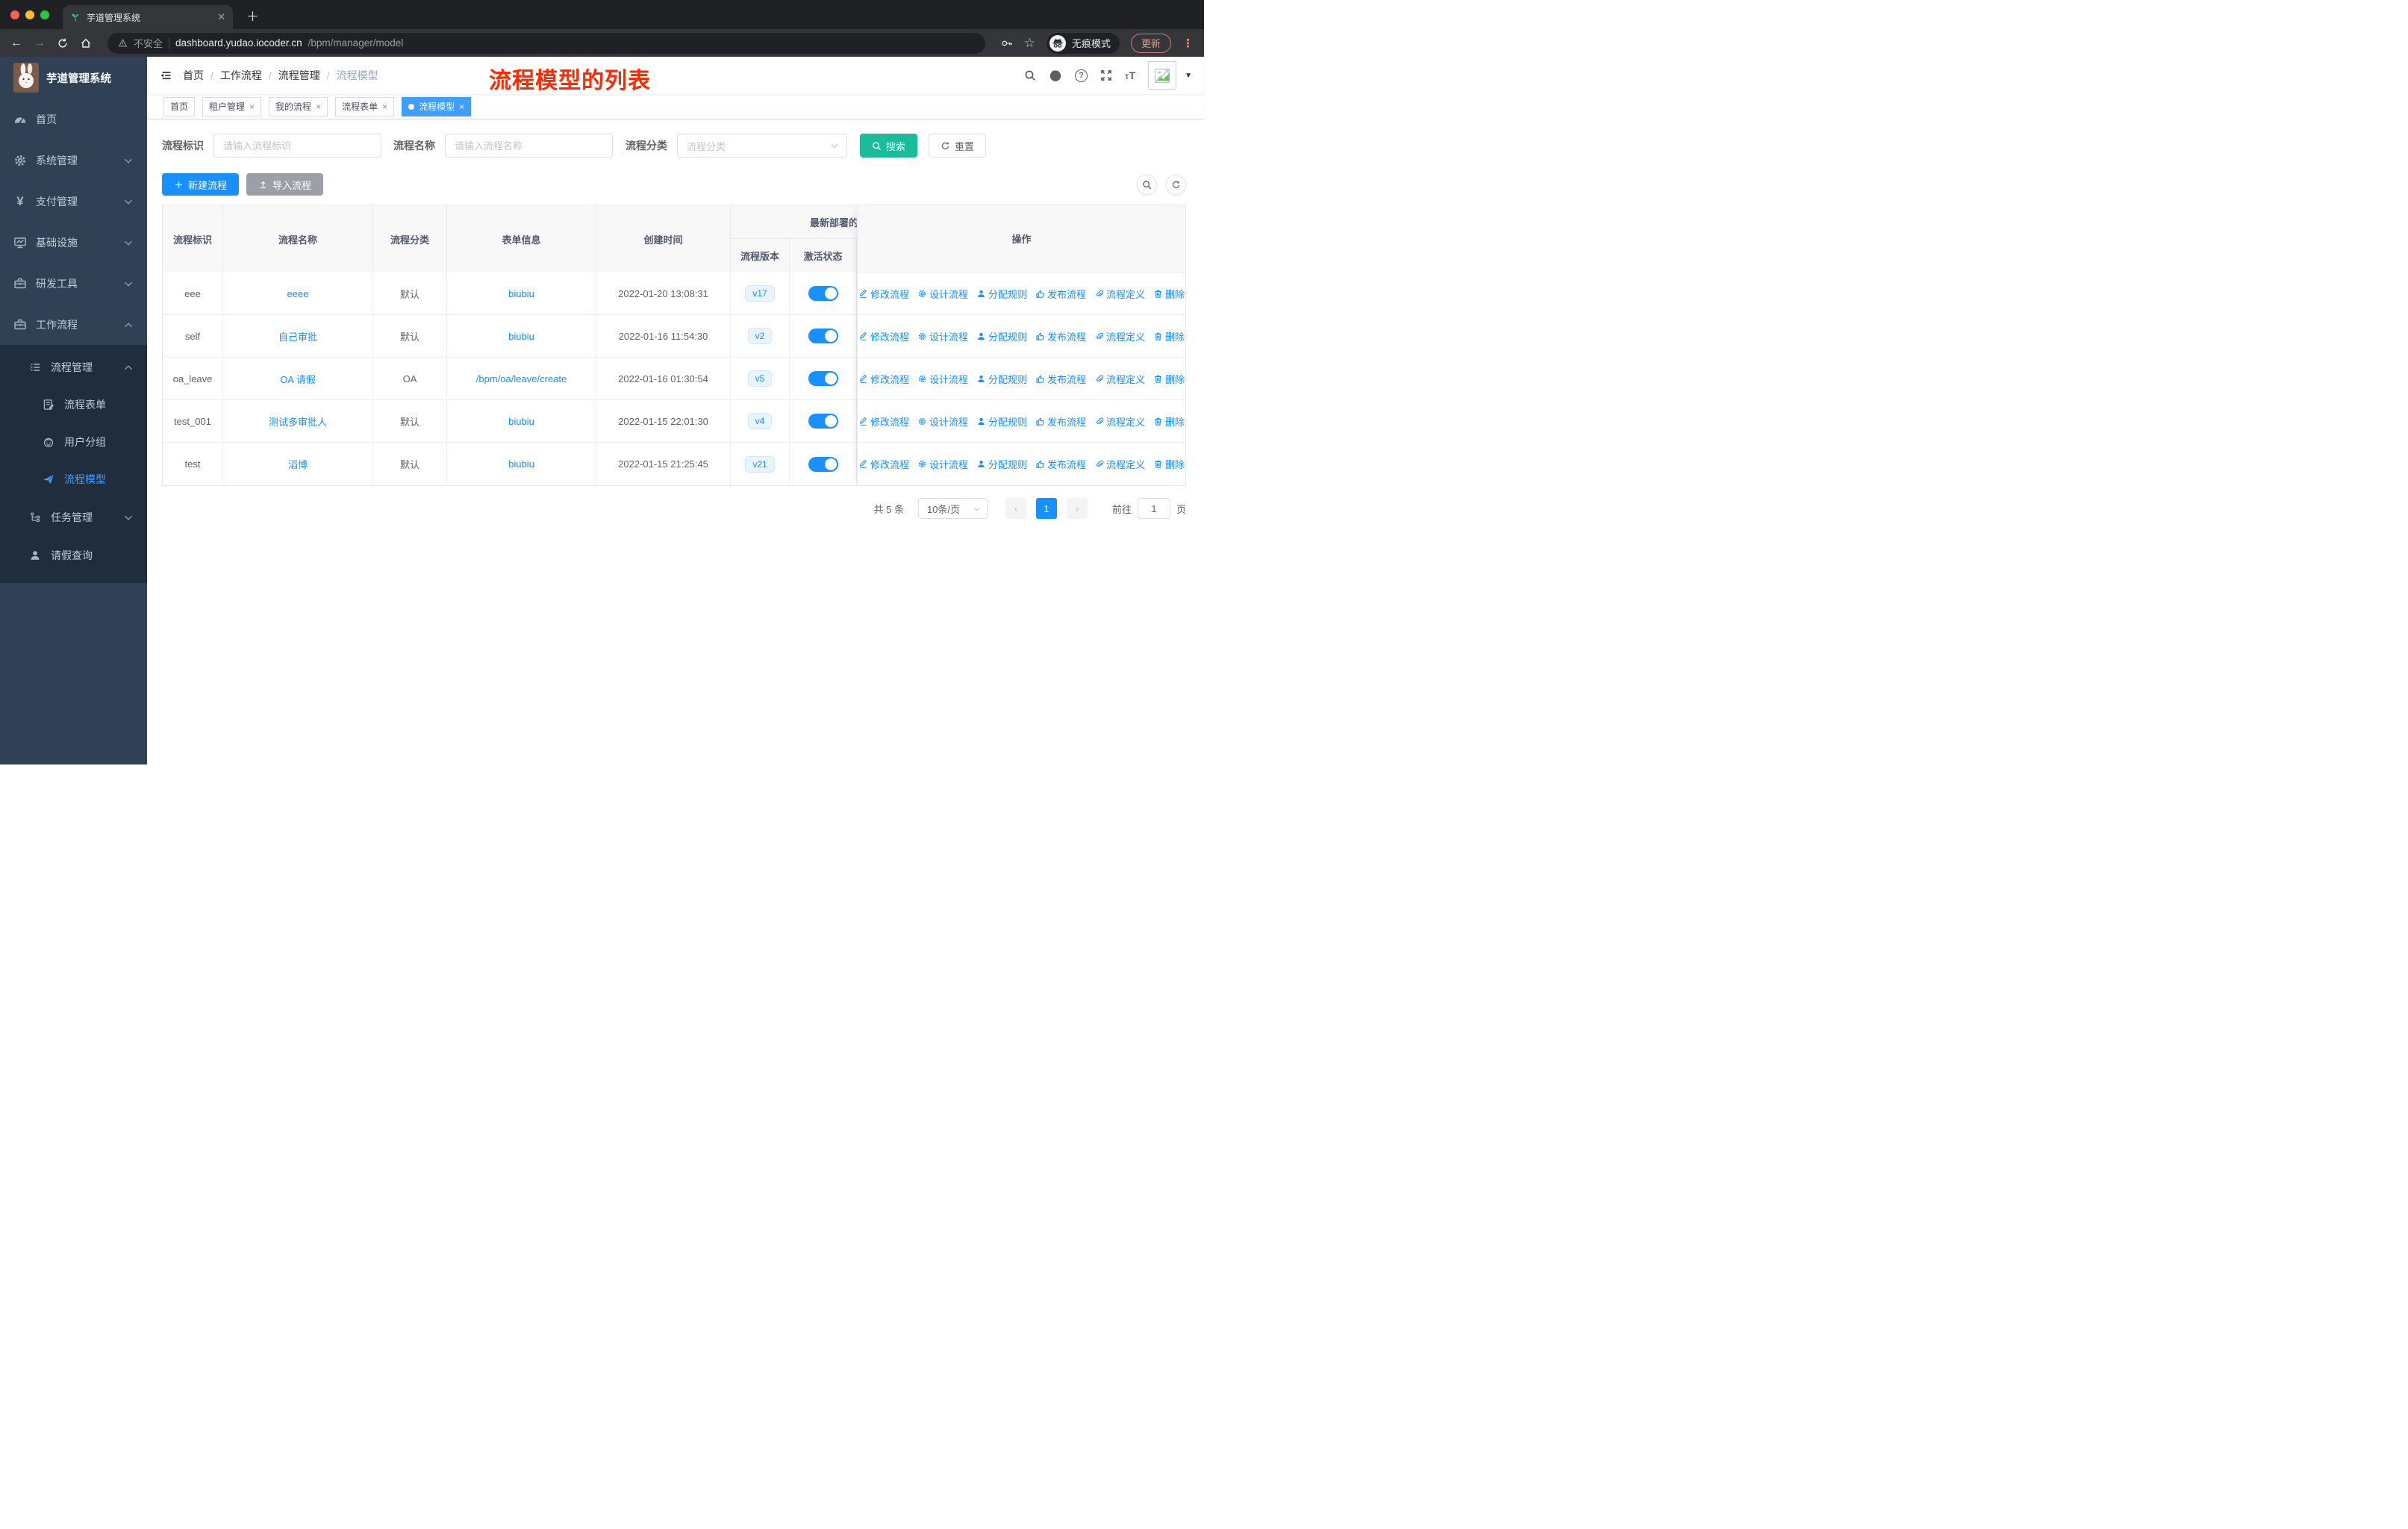 This screenshot has height=1529, width=2408. Describe the element at coordinates (298, 106) in the screenshot. I see `tag-my-process: 我的流程 ×` at that location.